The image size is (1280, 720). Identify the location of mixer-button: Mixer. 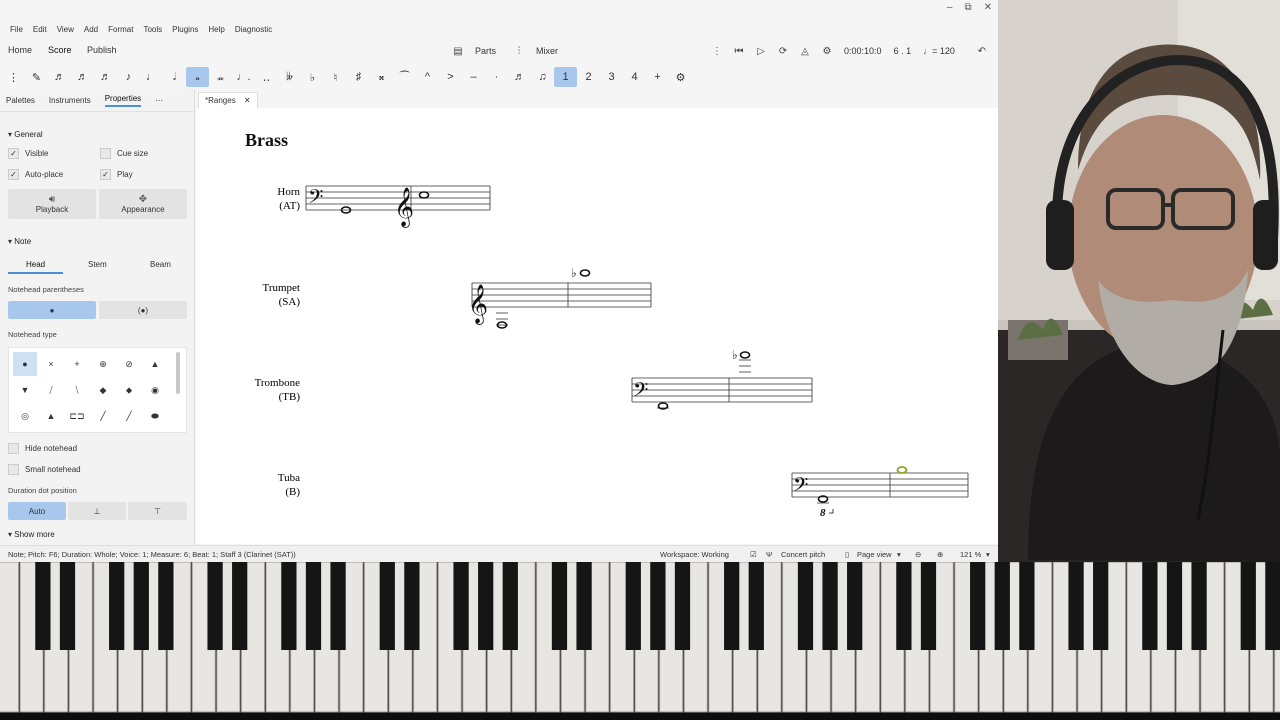
(547, 51).